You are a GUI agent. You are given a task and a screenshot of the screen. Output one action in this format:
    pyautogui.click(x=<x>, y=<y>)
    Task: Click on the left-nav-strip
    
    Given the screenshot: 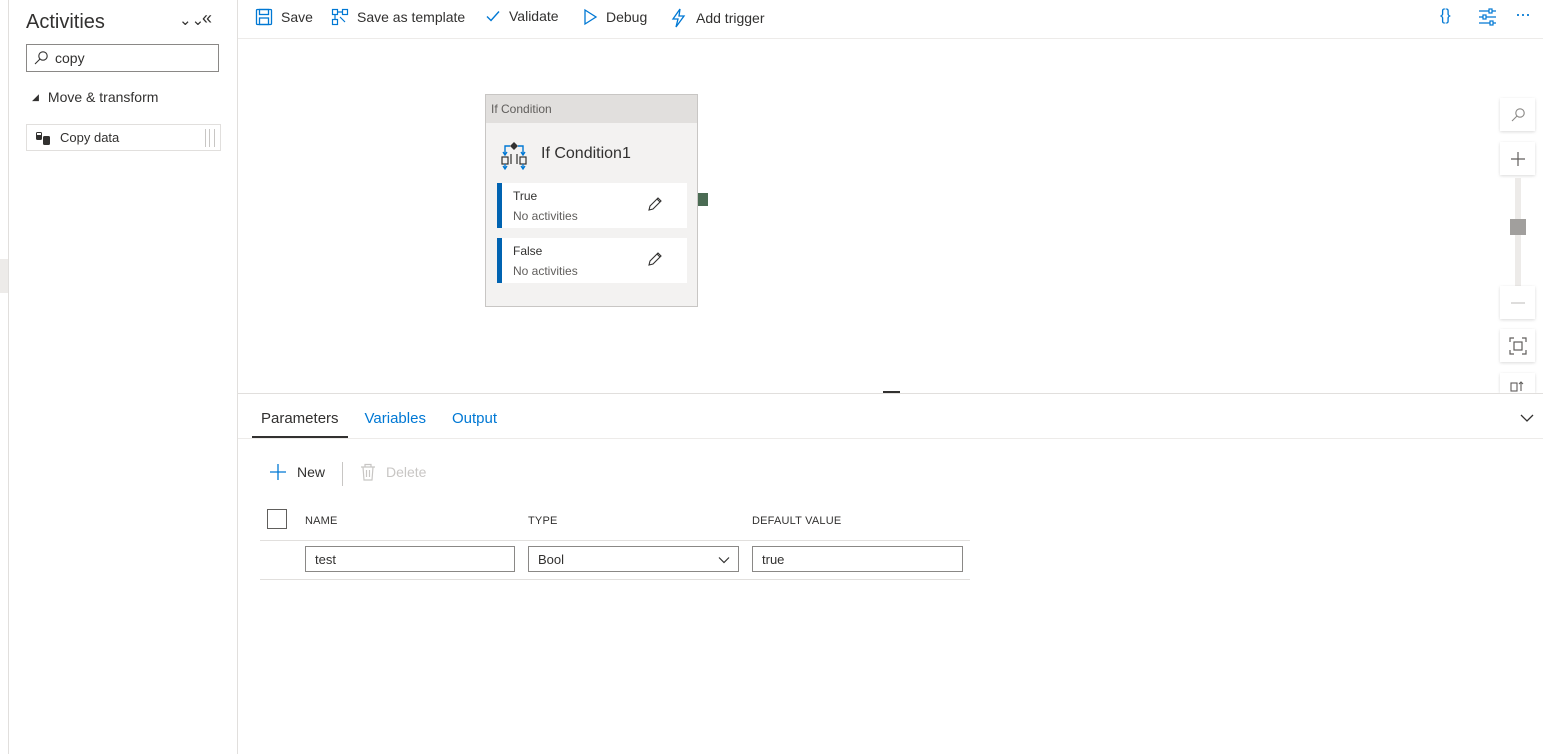 What is the action you would take?
    pyautogui.click(x=4, y=377)
    